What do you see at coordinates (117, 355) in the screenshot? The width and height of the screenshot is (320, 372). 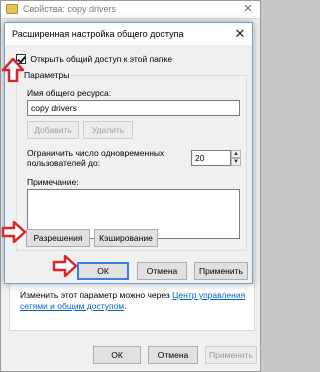 I see `properties-ok-button: ОК` at bounding box center [117, 355].